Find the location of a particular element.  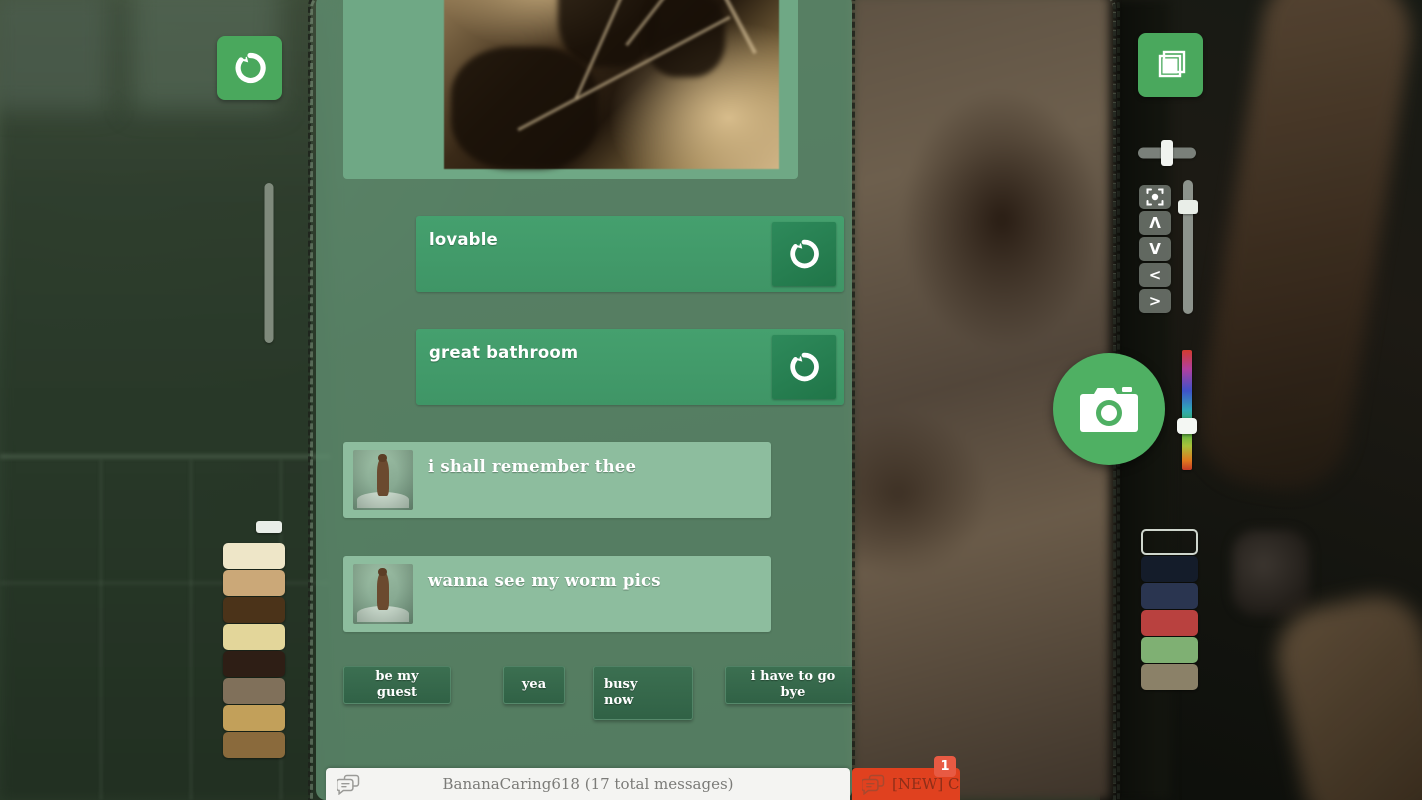

pan-right-button: > is located at coordinates (1155, 301).